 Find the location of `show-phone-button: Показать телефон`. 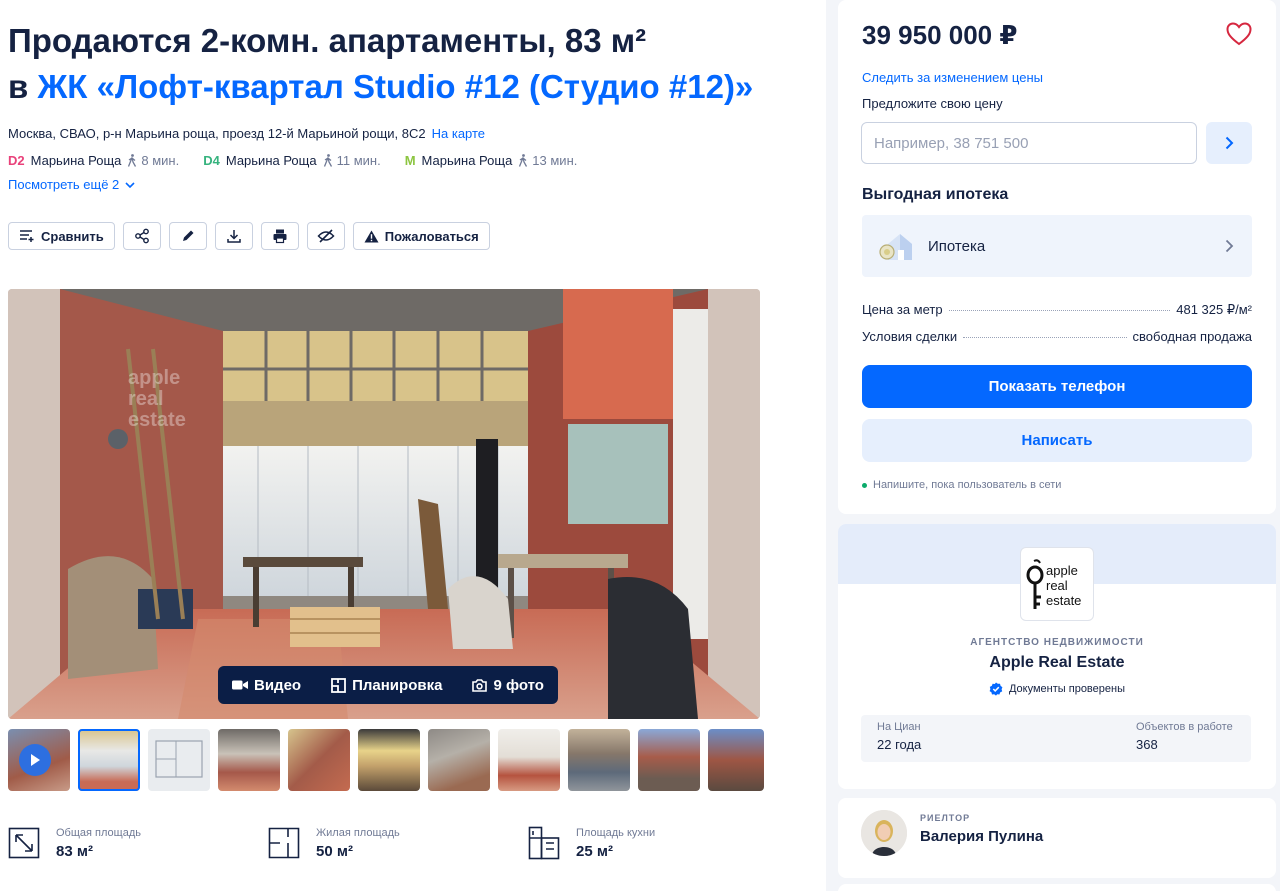

show-phone-button: Показать телефон is located at coordinates (1057, 386).